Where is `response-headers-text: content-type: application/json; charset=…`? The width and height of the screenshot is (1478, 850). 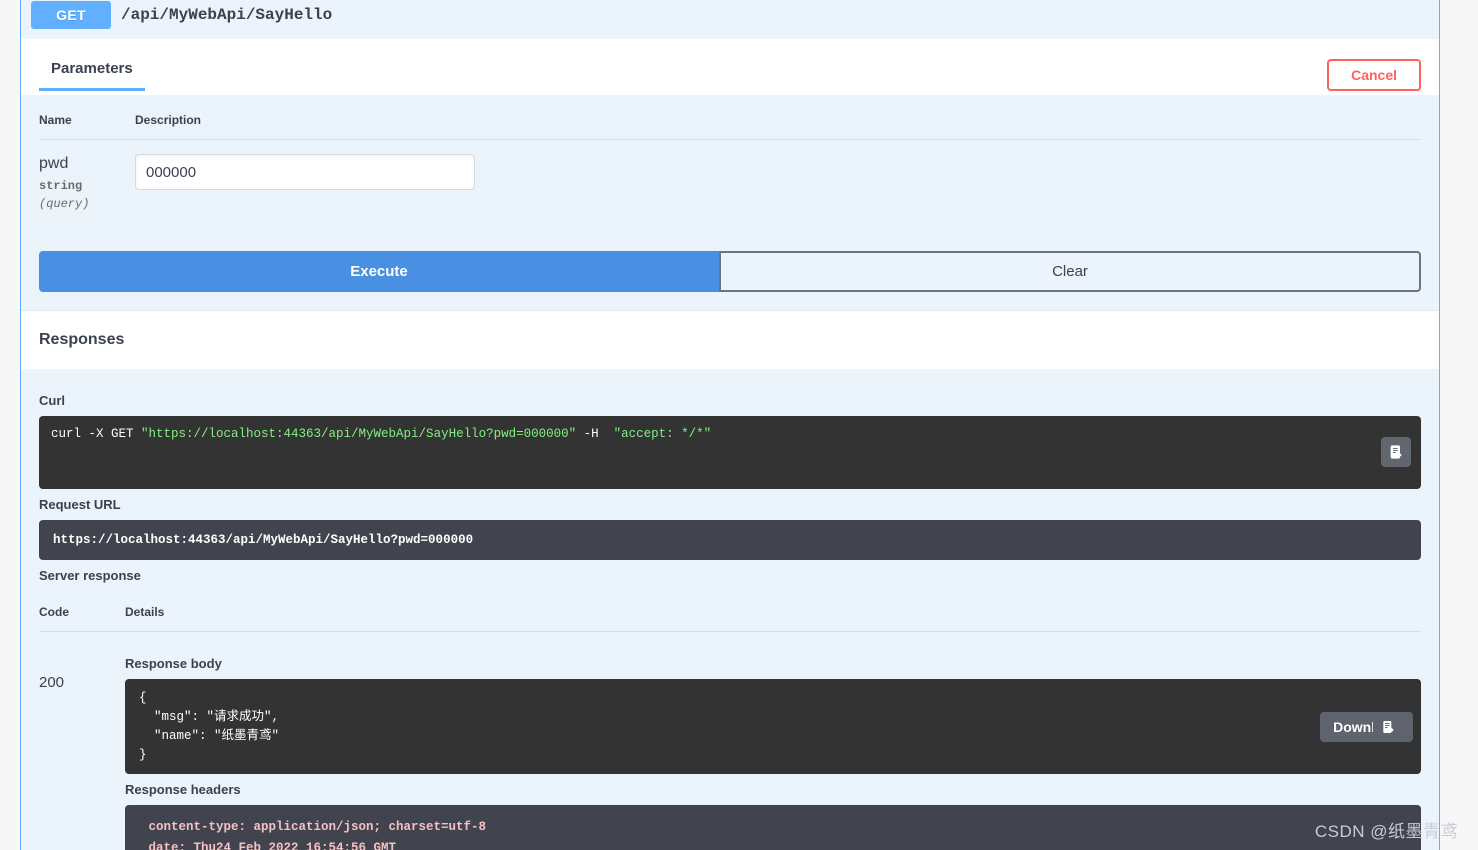
response-headers-text: content-type: application/json; charset=… is located at coordinates (317, 835).